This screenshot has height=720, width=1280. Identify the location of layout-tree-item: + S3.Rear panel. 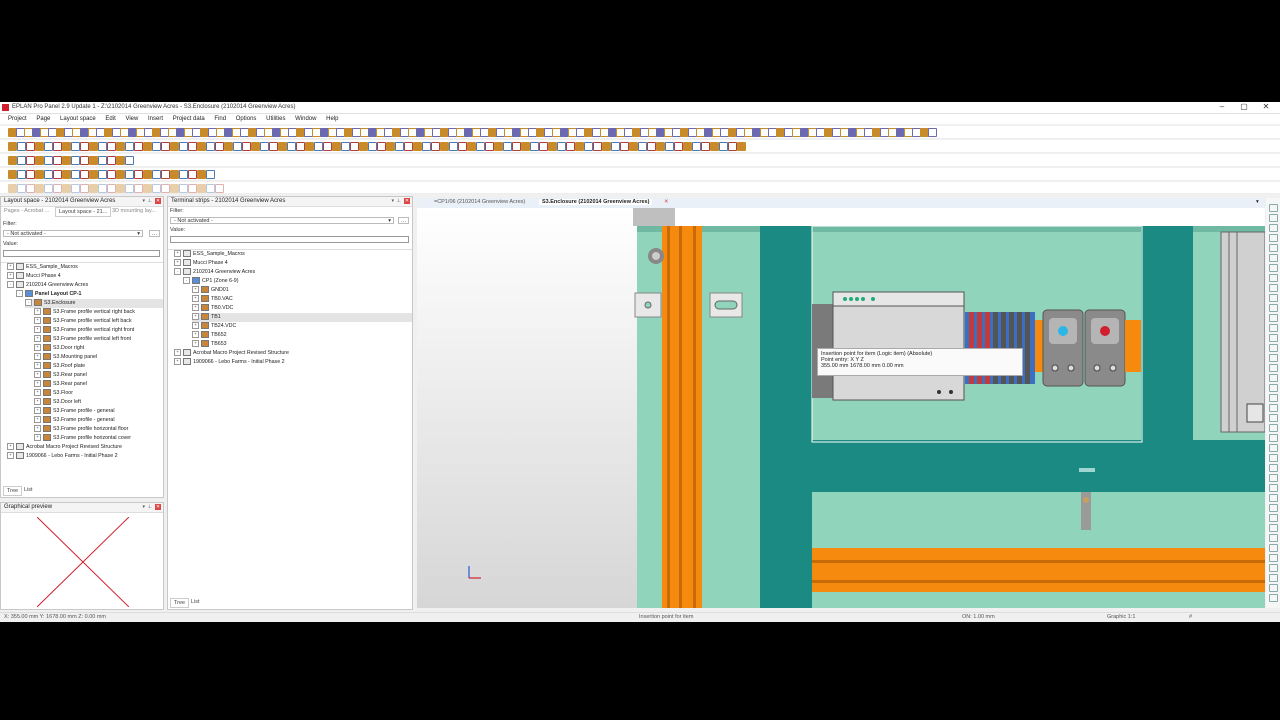
(60, 375).